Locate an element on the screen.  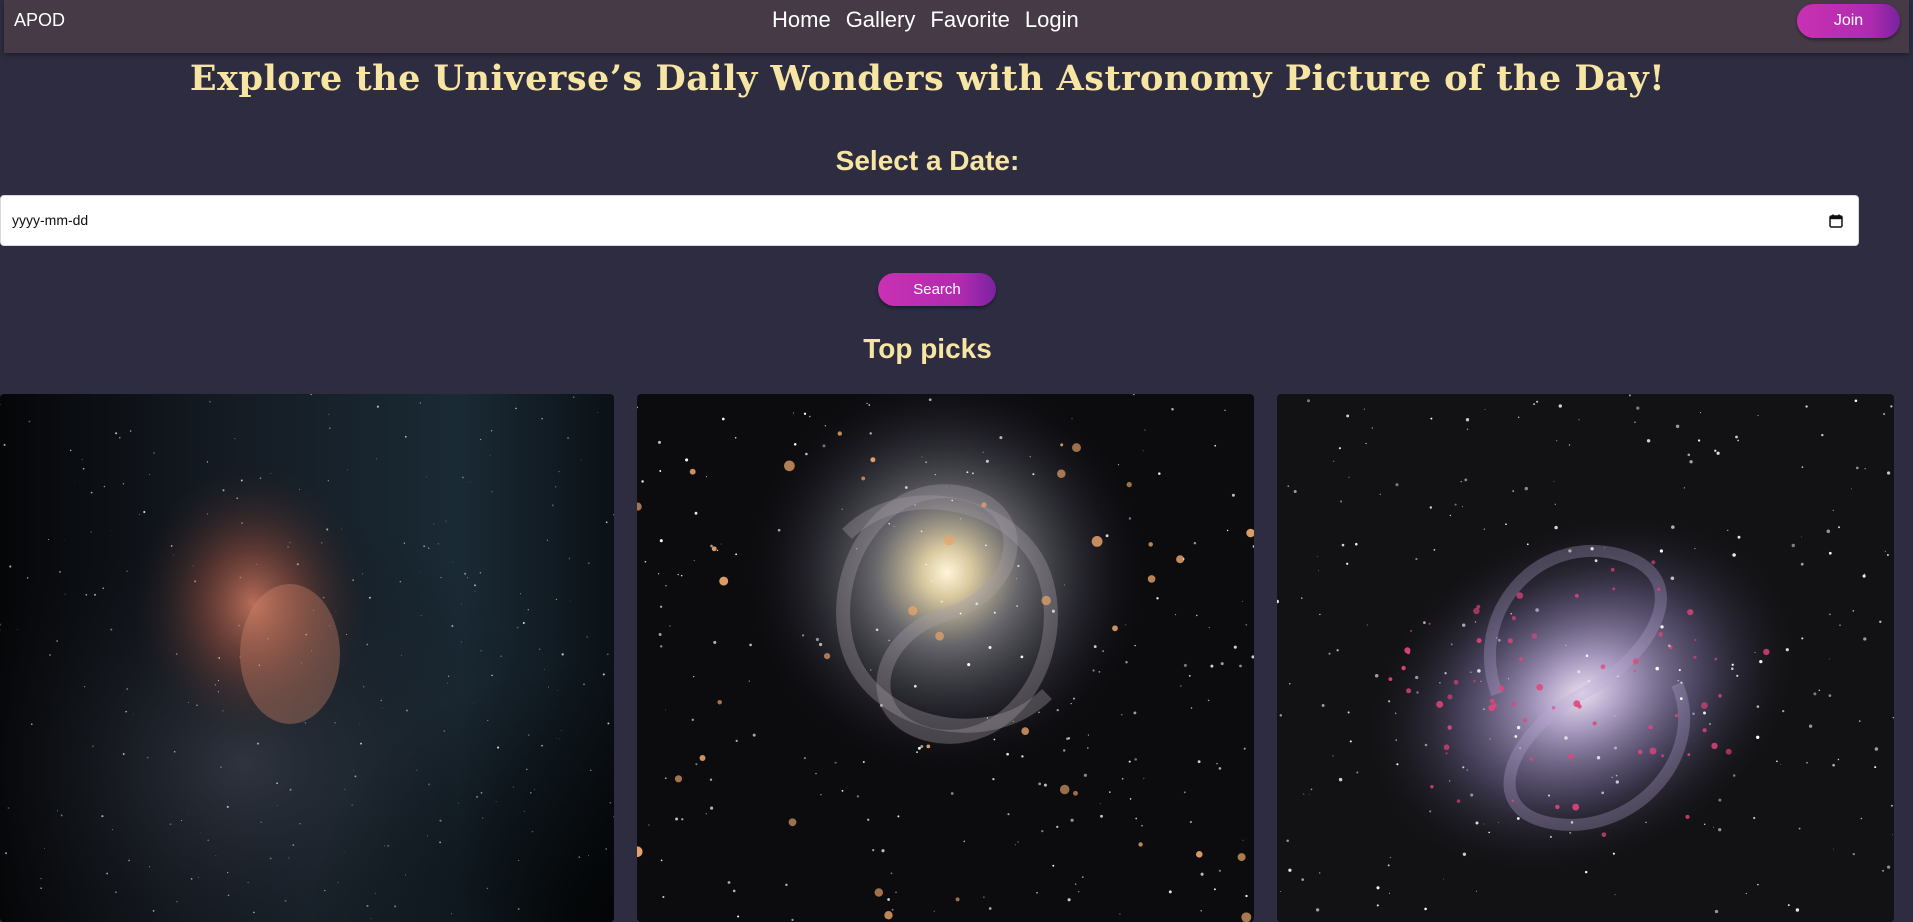
brand-logo: APOD is located at coordinates (39, 20).